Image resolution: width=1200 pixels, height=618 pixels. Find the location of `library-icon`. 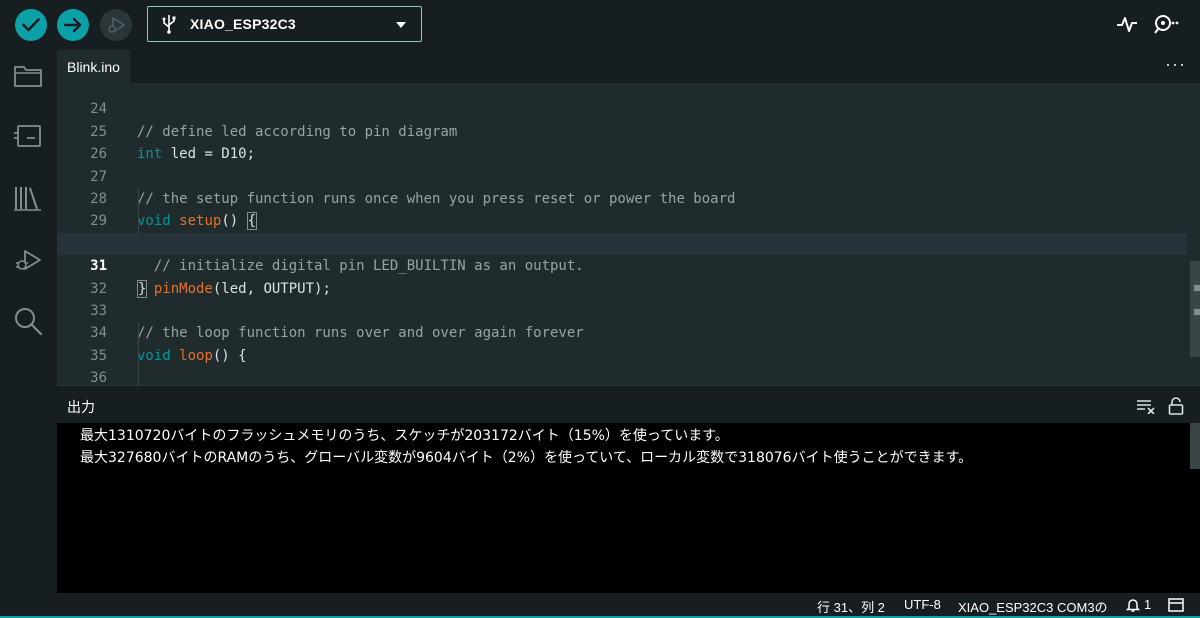

library-icon is located at coordinates (27, 199).